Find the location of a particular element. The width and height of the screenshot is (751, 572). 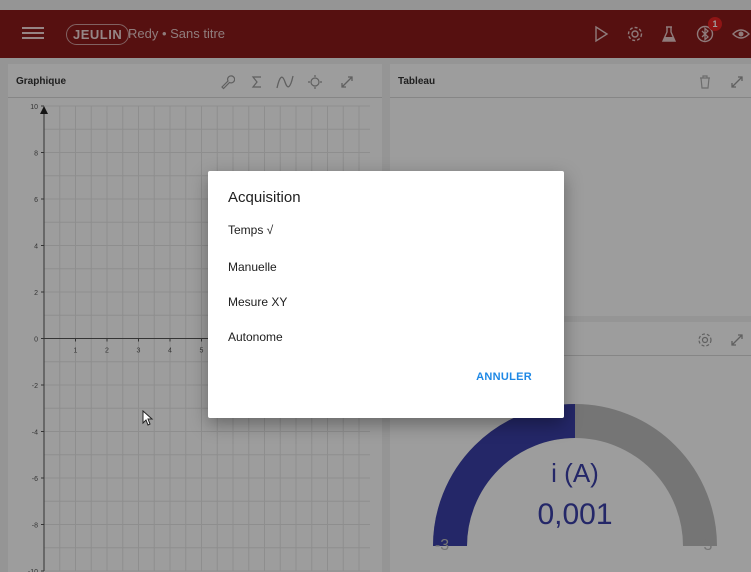

mouse-cursor-icon is located at coordinates (148, 418).